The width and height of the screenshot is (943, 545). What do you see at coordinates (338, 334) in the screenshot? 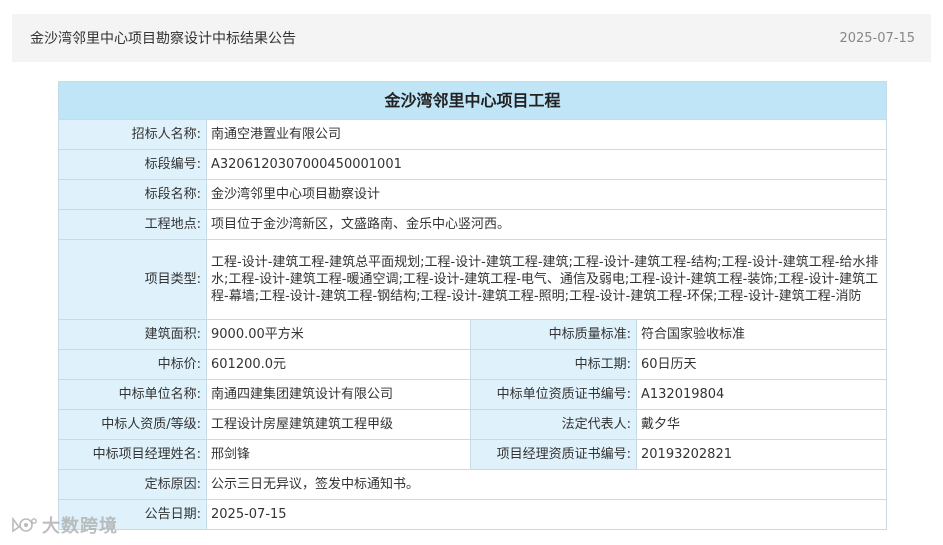
I see `building-area-value: 9000.00平方米` at bounding box center [338, 334].